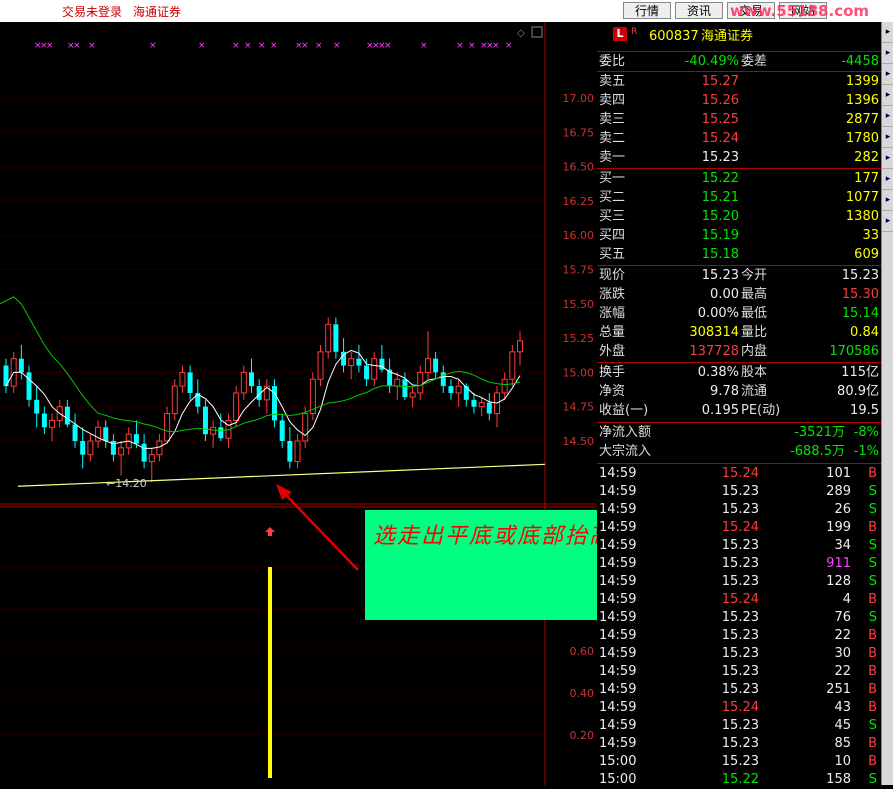  Describe the element at coordinates (838, 689) in the screenshot. I see `tick-volume: 251` at that location.